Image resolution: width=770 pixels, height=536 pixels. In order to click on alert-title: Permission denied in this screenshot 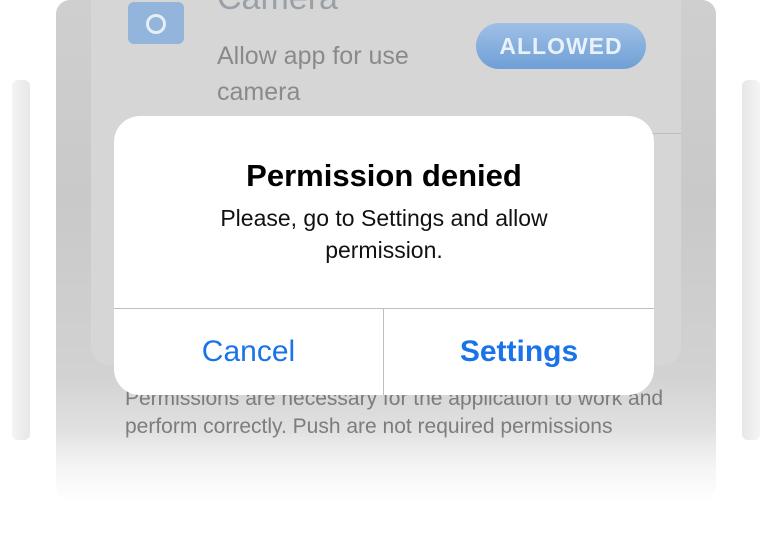, I will do `click(384, 175)`.